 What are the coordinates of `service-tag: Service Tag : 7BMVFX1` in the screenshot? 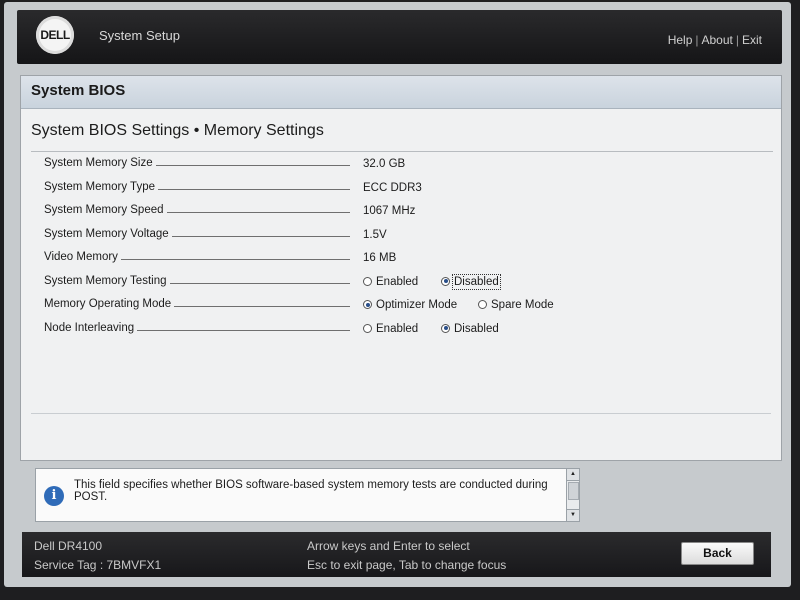 It's located at (98, 565).